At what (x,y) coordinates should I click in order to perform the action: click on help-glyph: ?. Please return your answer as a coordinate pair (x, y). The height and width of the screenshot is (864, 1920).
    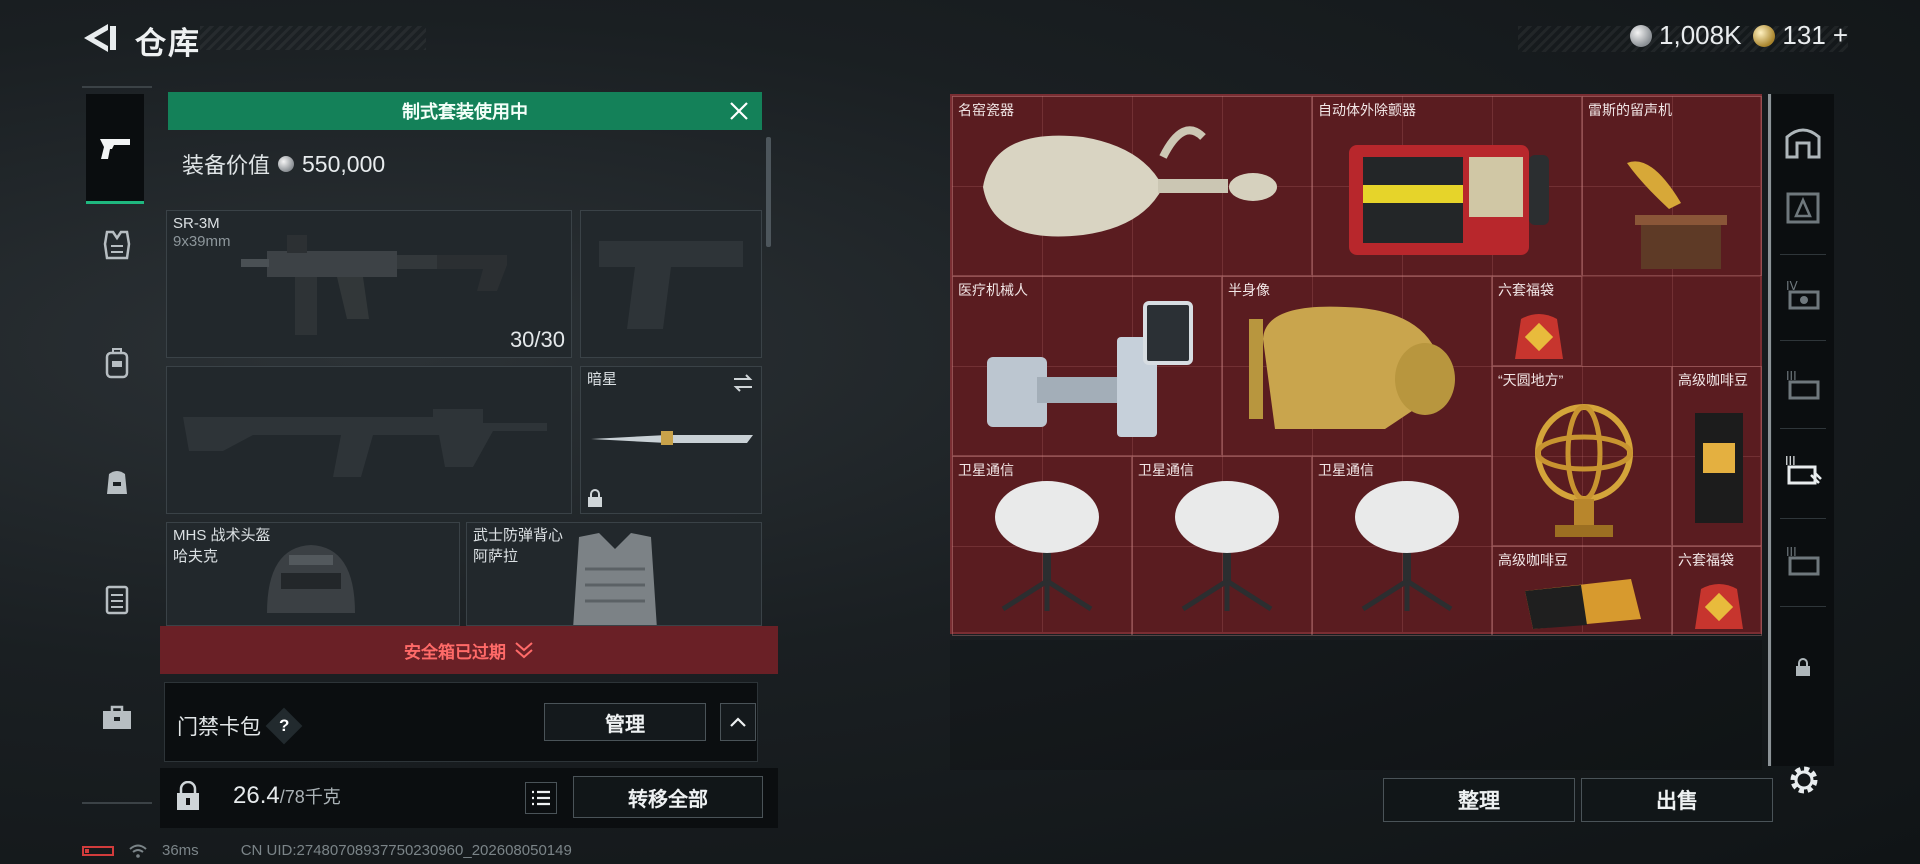
    Looking at the image, I should click on (284, 725).